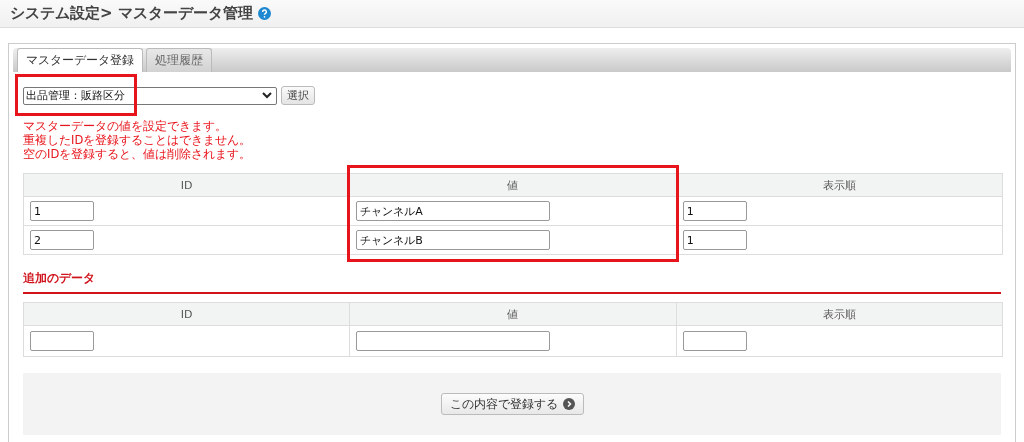 The image size is (1024, 442). What do you see at coordinates (453, 240) in the screenshot?
I see `input-field: チャンネルB` at bounding box center [453, 240].